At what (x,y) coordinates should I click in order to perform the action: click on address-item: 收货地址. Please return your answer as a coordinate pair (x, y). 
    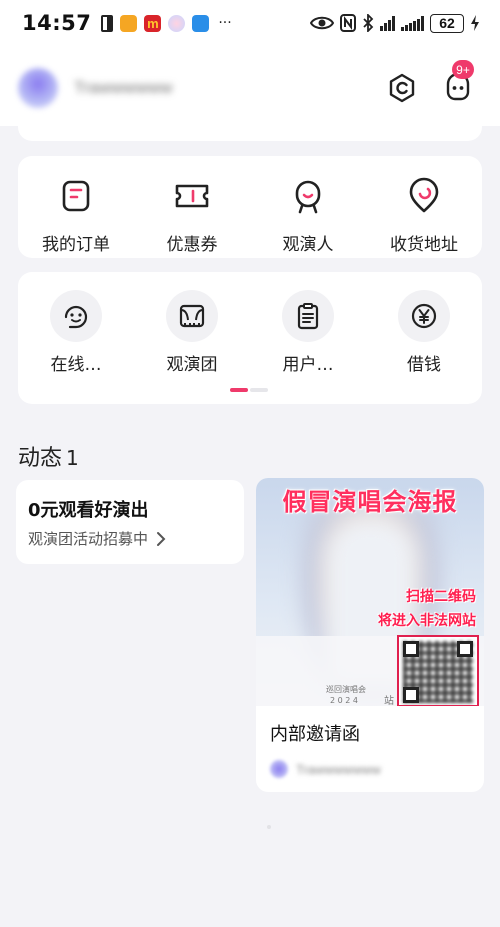
    Looking at the image, I should click on (424, 212).